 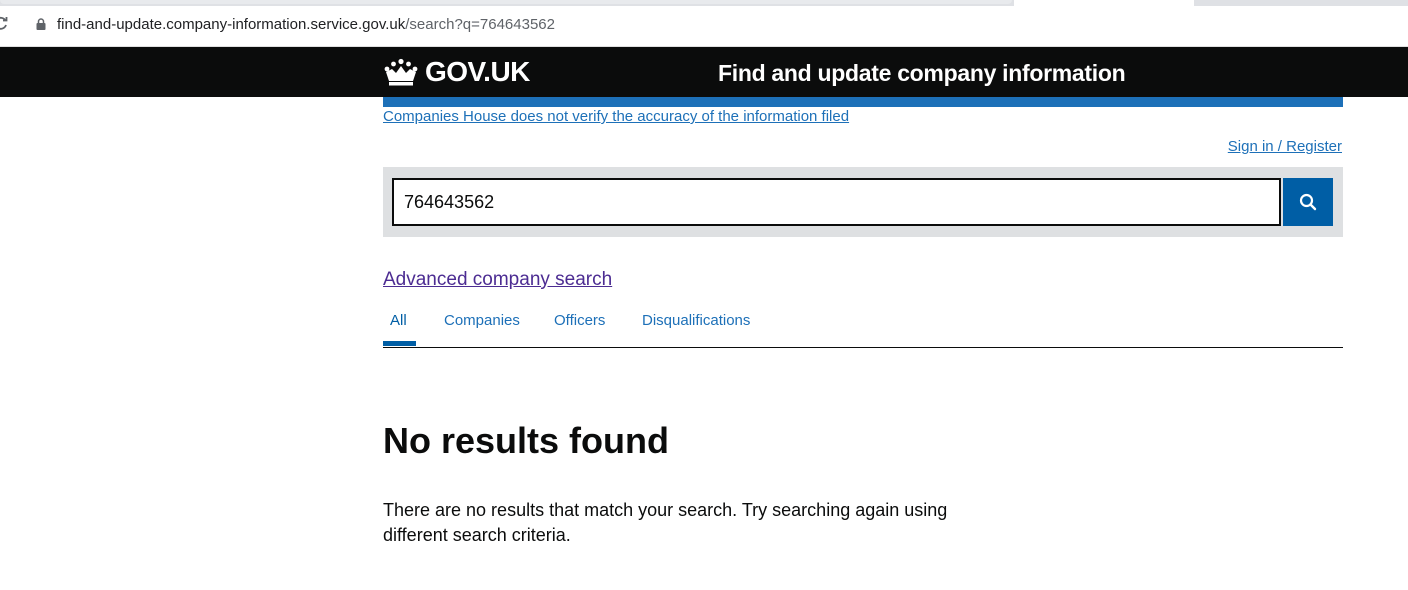 I want to click on url-path: /search?q=764643562, so click(x=480, y=24).